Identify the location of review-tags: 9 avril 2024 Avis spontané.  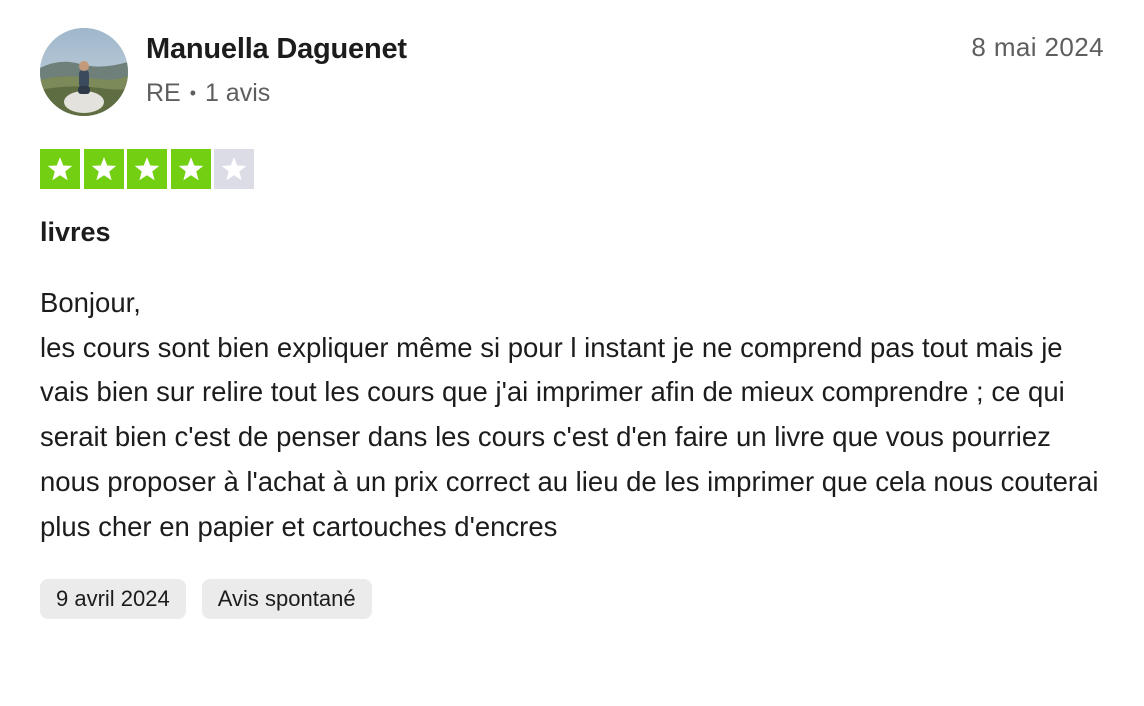
(572, 599).